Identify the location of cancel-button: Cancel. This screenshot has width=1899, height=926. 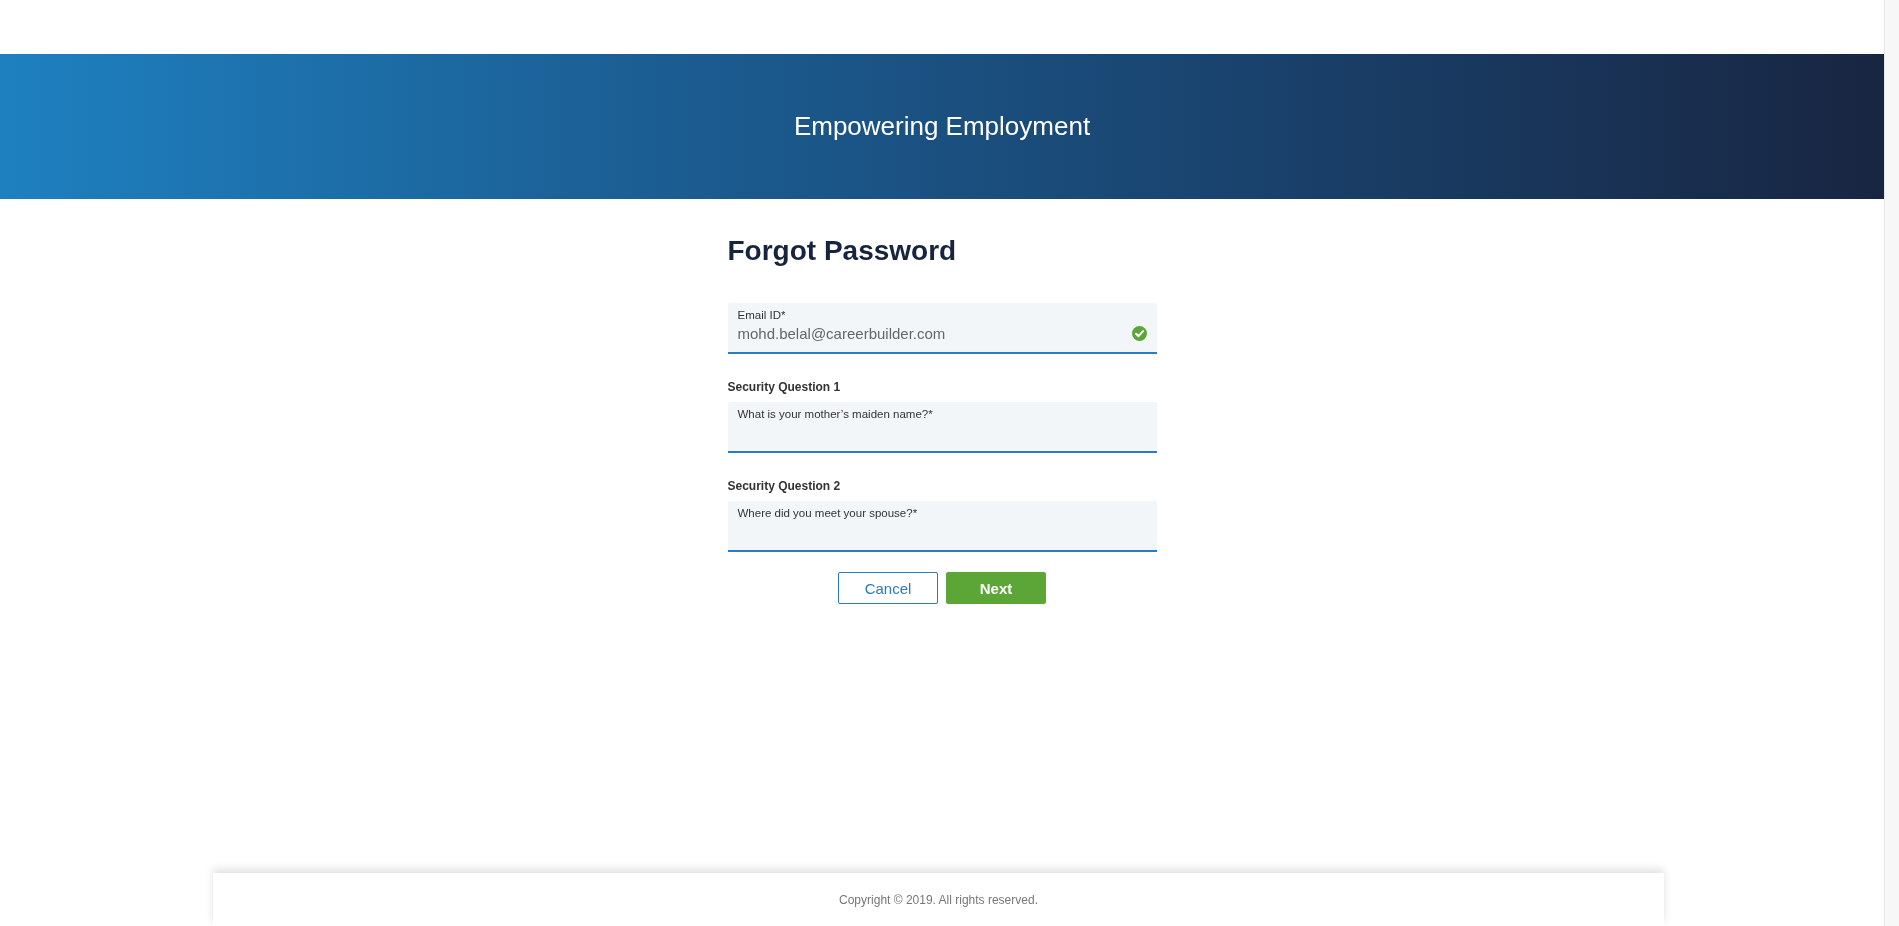
(888, 588).